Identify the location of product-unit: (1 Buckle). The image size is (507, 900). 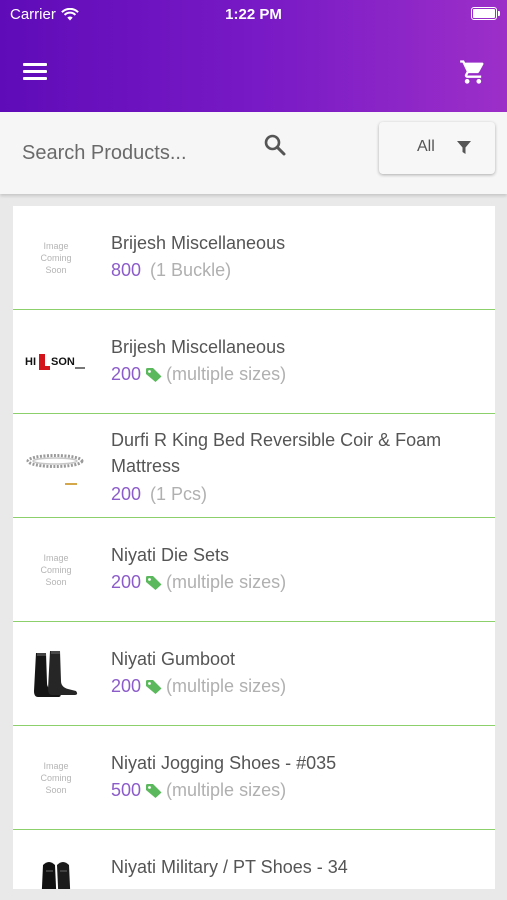
(191, 270).